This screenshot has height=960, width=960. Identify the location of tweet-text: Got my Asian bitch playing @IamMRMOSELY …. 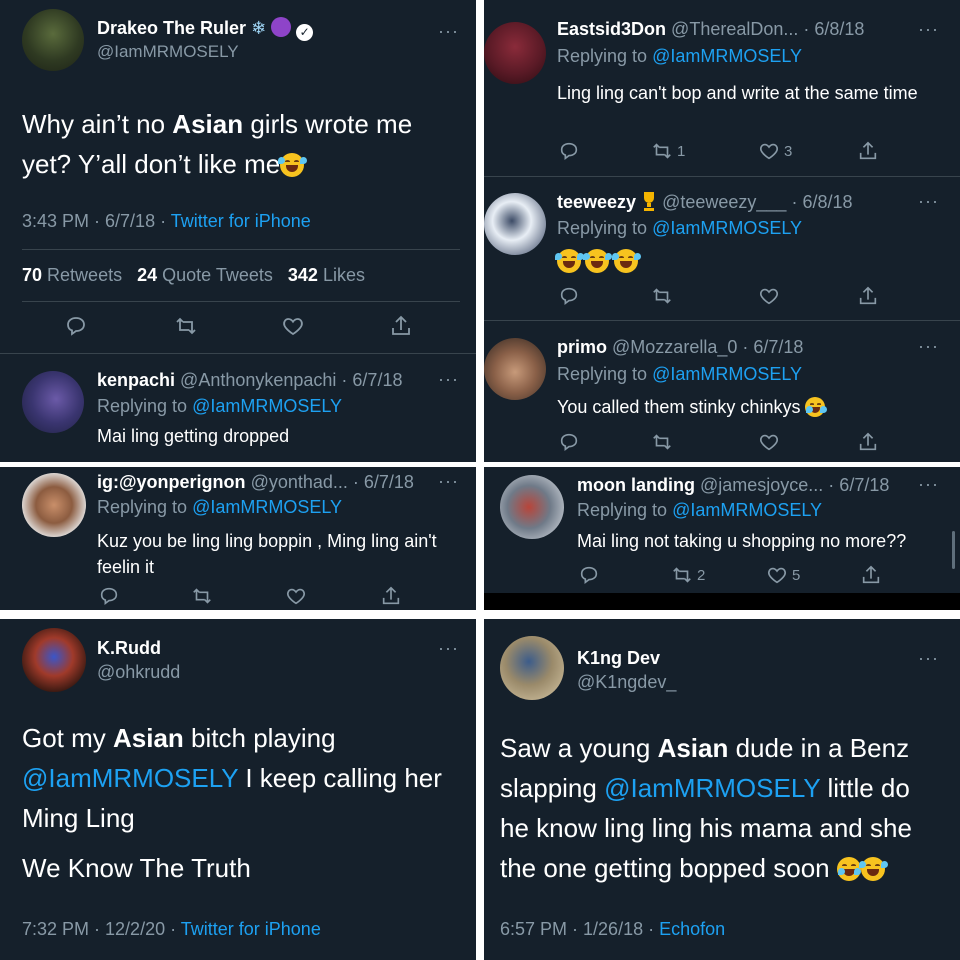
(232, 778).